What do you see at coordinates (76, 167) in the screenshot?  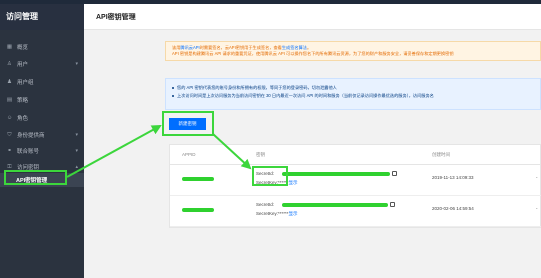 I see `chevron-up-icon: ▴` at bounding box center [76, 167].